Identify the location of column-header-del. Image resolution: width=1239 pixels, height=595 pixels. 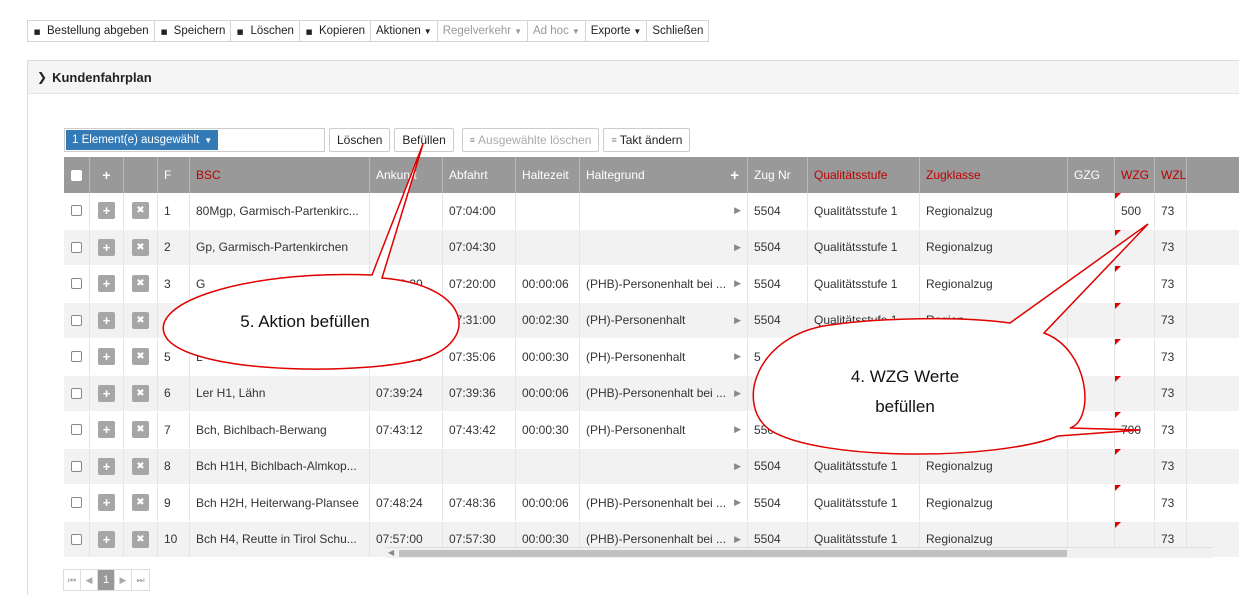
(141, 175).